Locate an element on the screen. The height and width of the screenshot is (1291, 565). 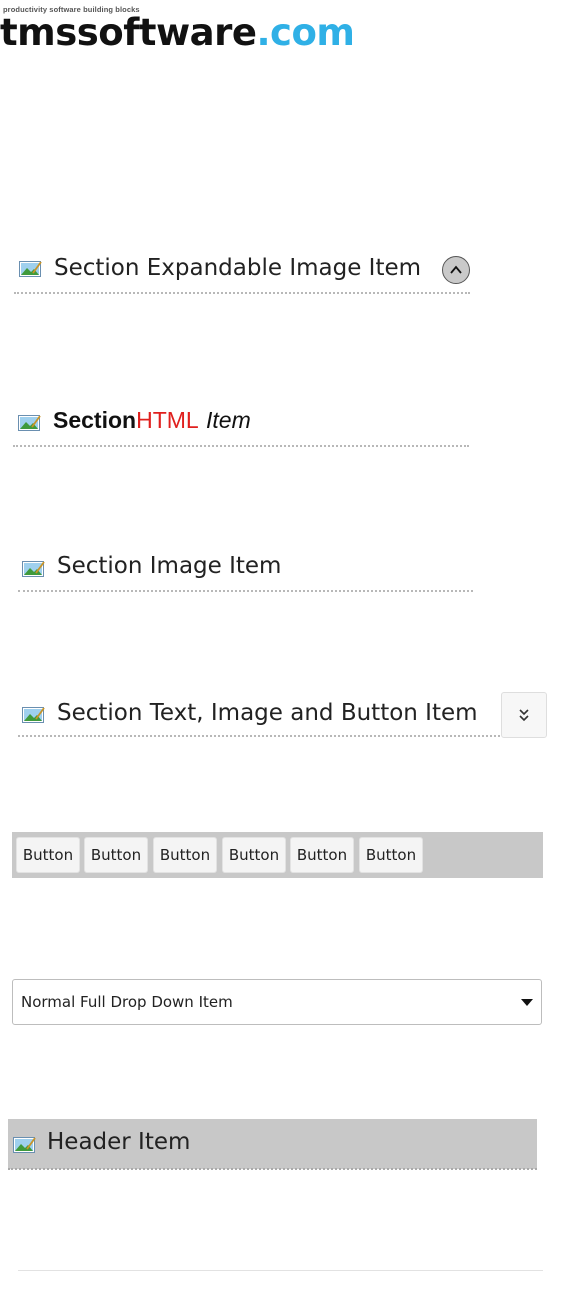
section-image-item: Section Image Item is located at coordinates (169, 566).